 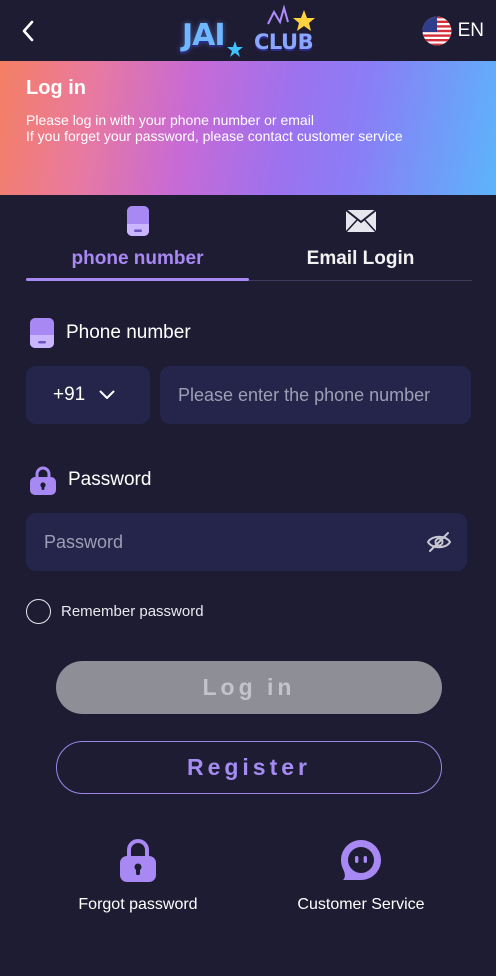 What do you see at coordinates (137, 240) in the screenshot?
I see `tab-phone-number: phone number` at bounding box center [137, 240].